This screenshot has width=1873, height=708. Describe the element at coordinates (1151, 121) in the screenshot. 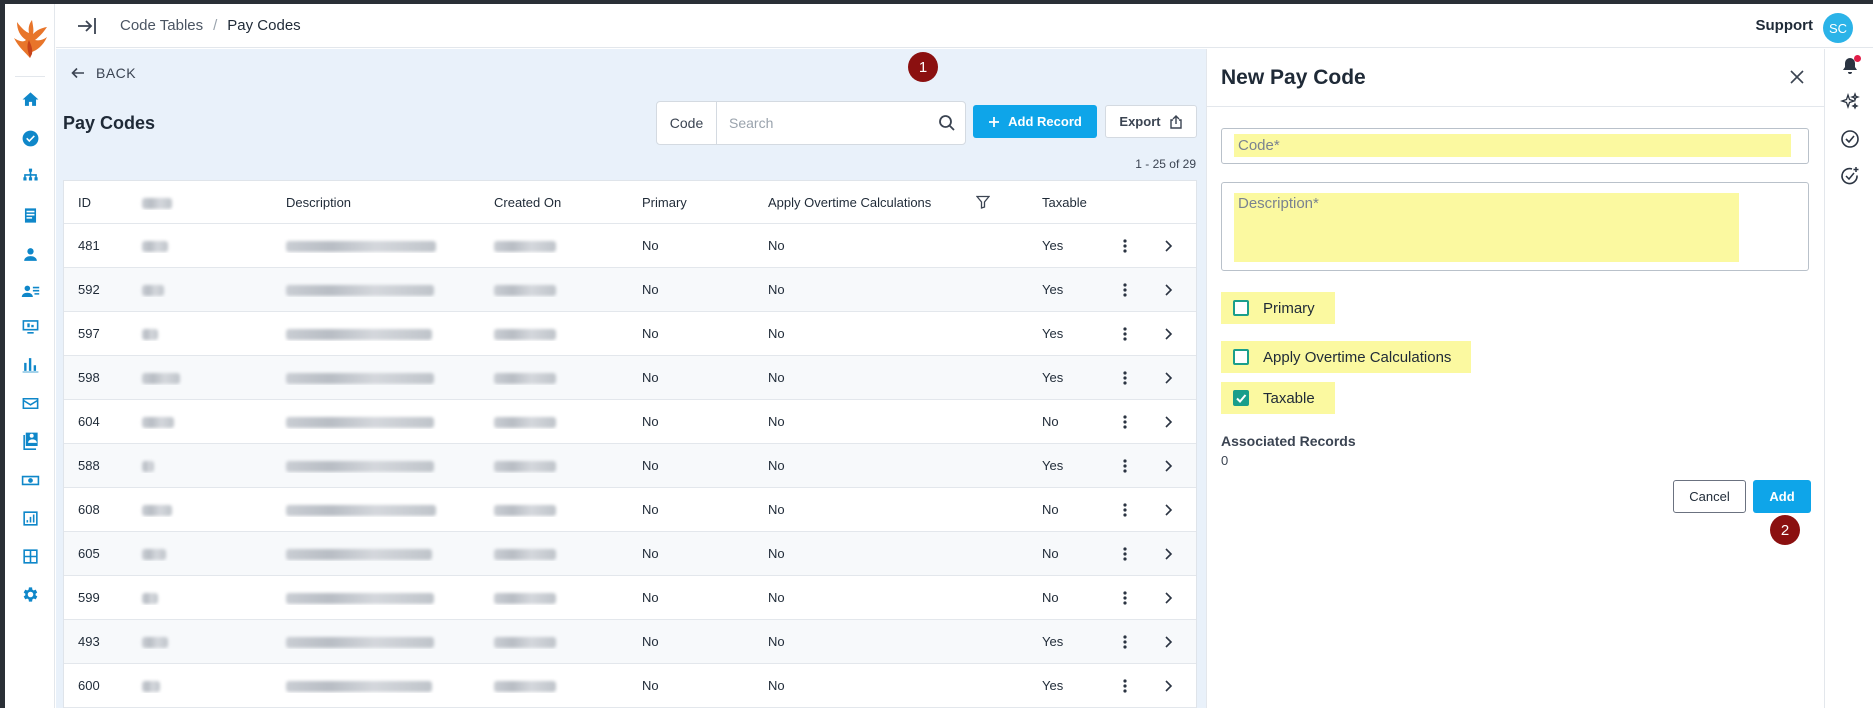

I see `export-button: Export` at that location.